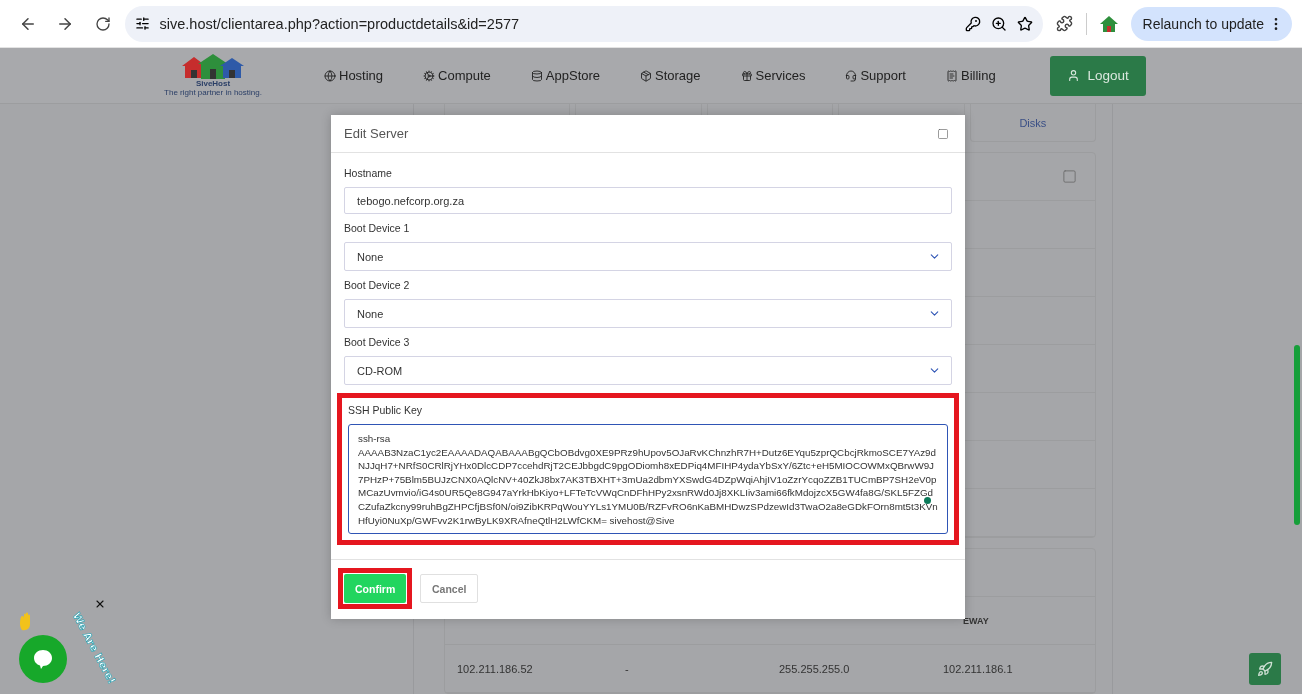  Describe the element at coordinates (1211, 23) in the screenshot. I see `relaunch-button: Relaunch to update` at that location.